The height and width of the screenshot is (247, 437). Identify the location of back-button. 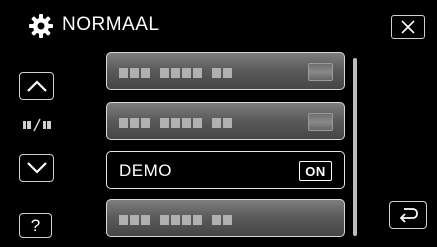
(408, 215).